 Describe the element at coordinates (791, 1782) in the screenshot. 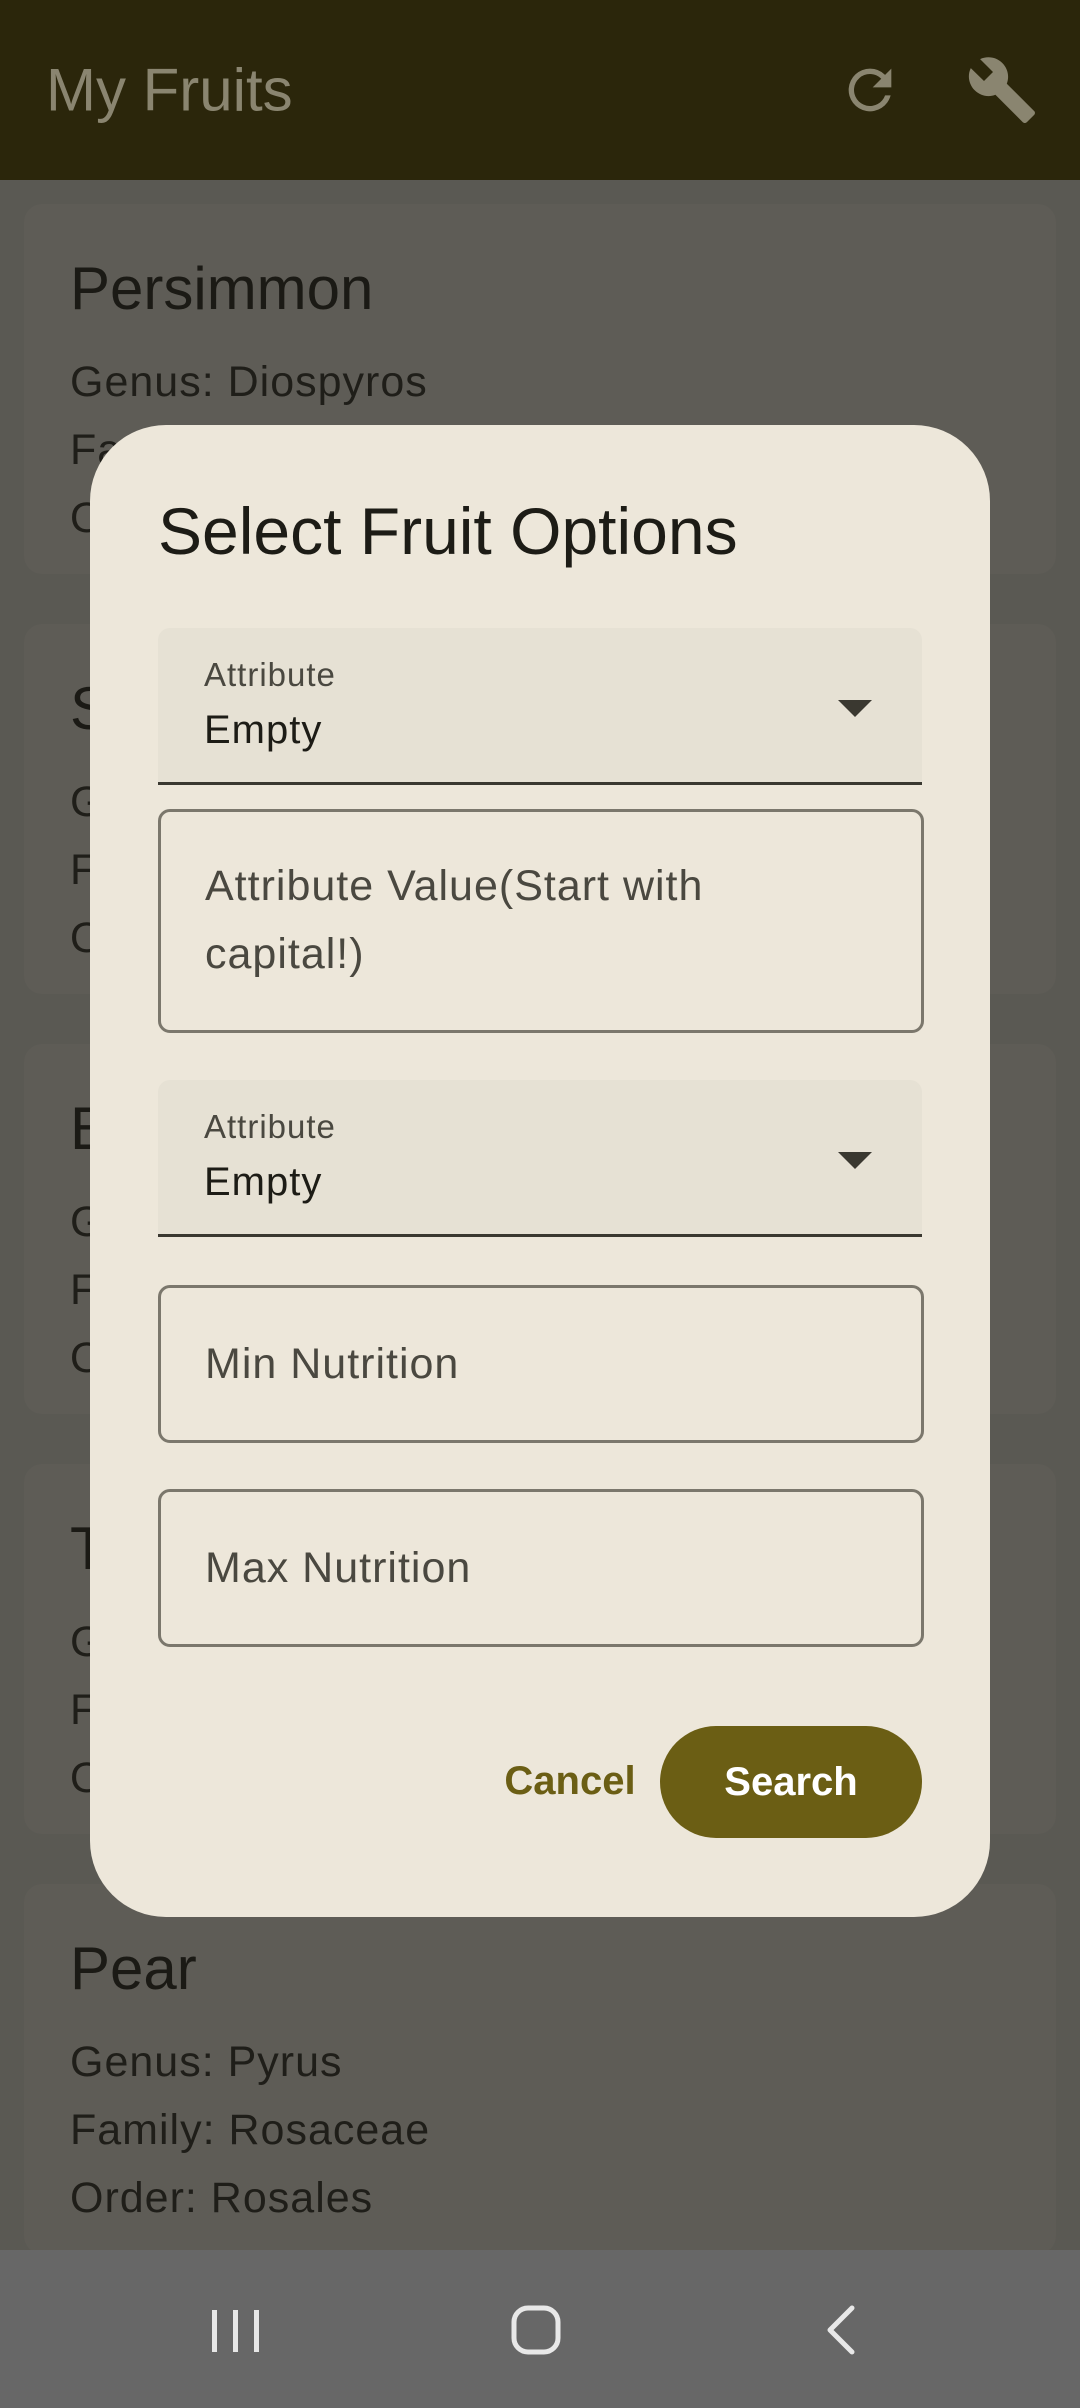

I see `search-button: Search` at that location.